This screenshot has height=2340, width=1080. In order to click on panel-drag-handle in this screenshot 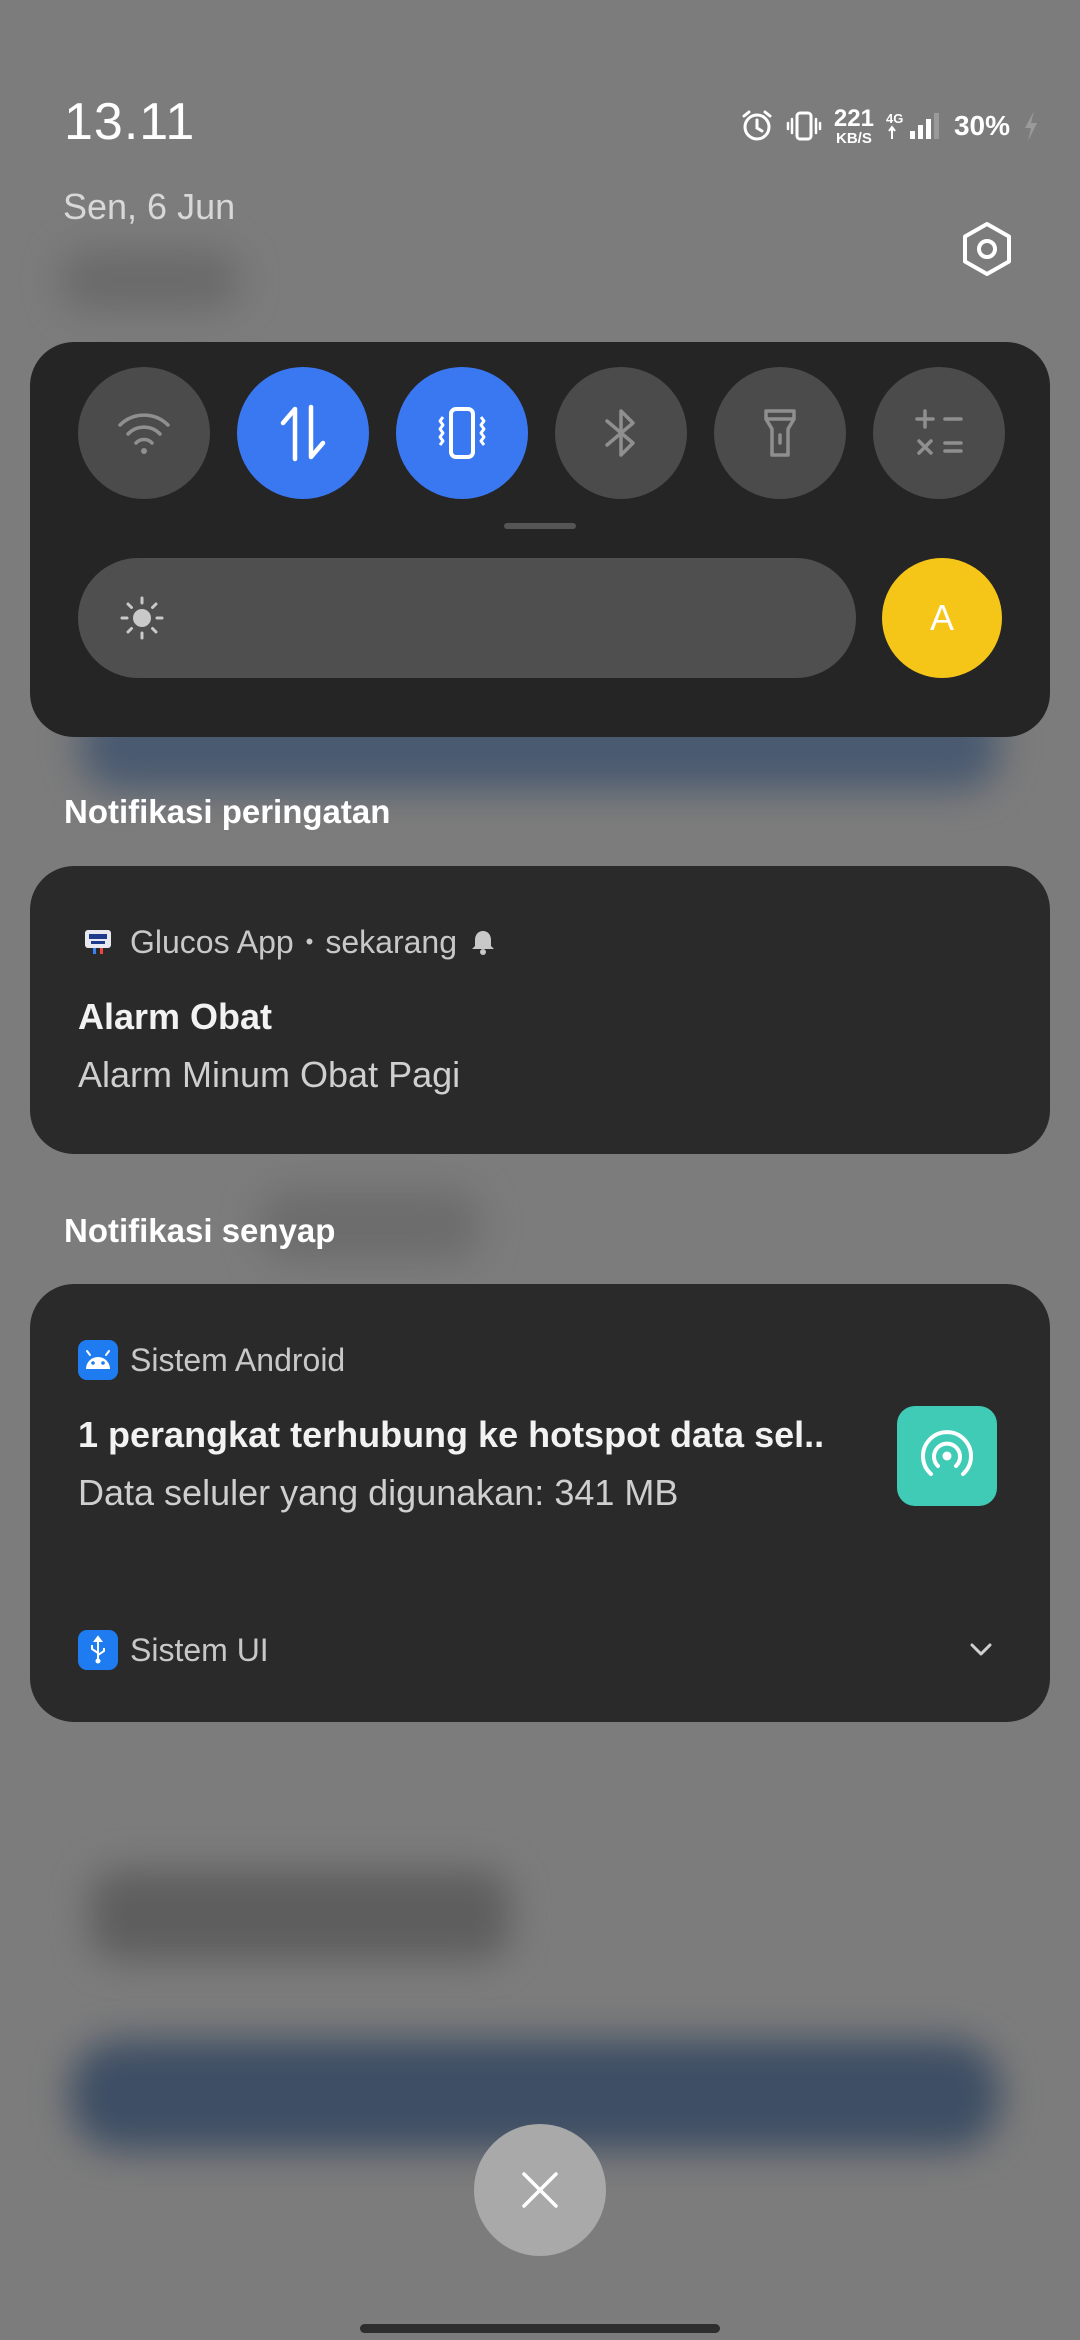, I will do `click(540, 526)`.